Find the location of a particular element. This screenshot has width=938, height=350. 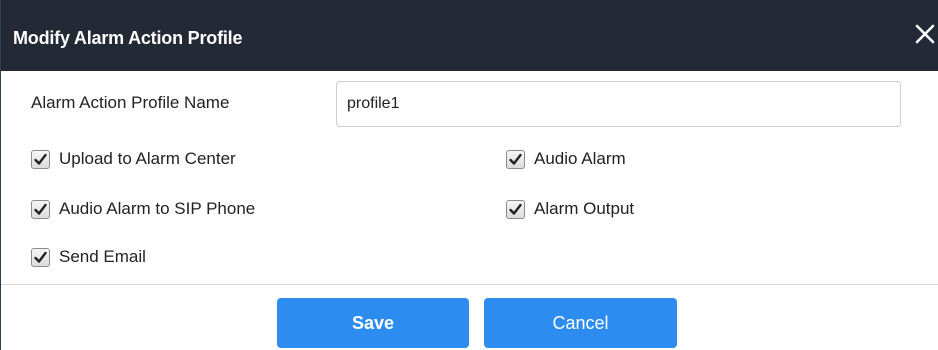

profile-name-label: Alarm Action Profile Name is located at coordinates (130, 102).